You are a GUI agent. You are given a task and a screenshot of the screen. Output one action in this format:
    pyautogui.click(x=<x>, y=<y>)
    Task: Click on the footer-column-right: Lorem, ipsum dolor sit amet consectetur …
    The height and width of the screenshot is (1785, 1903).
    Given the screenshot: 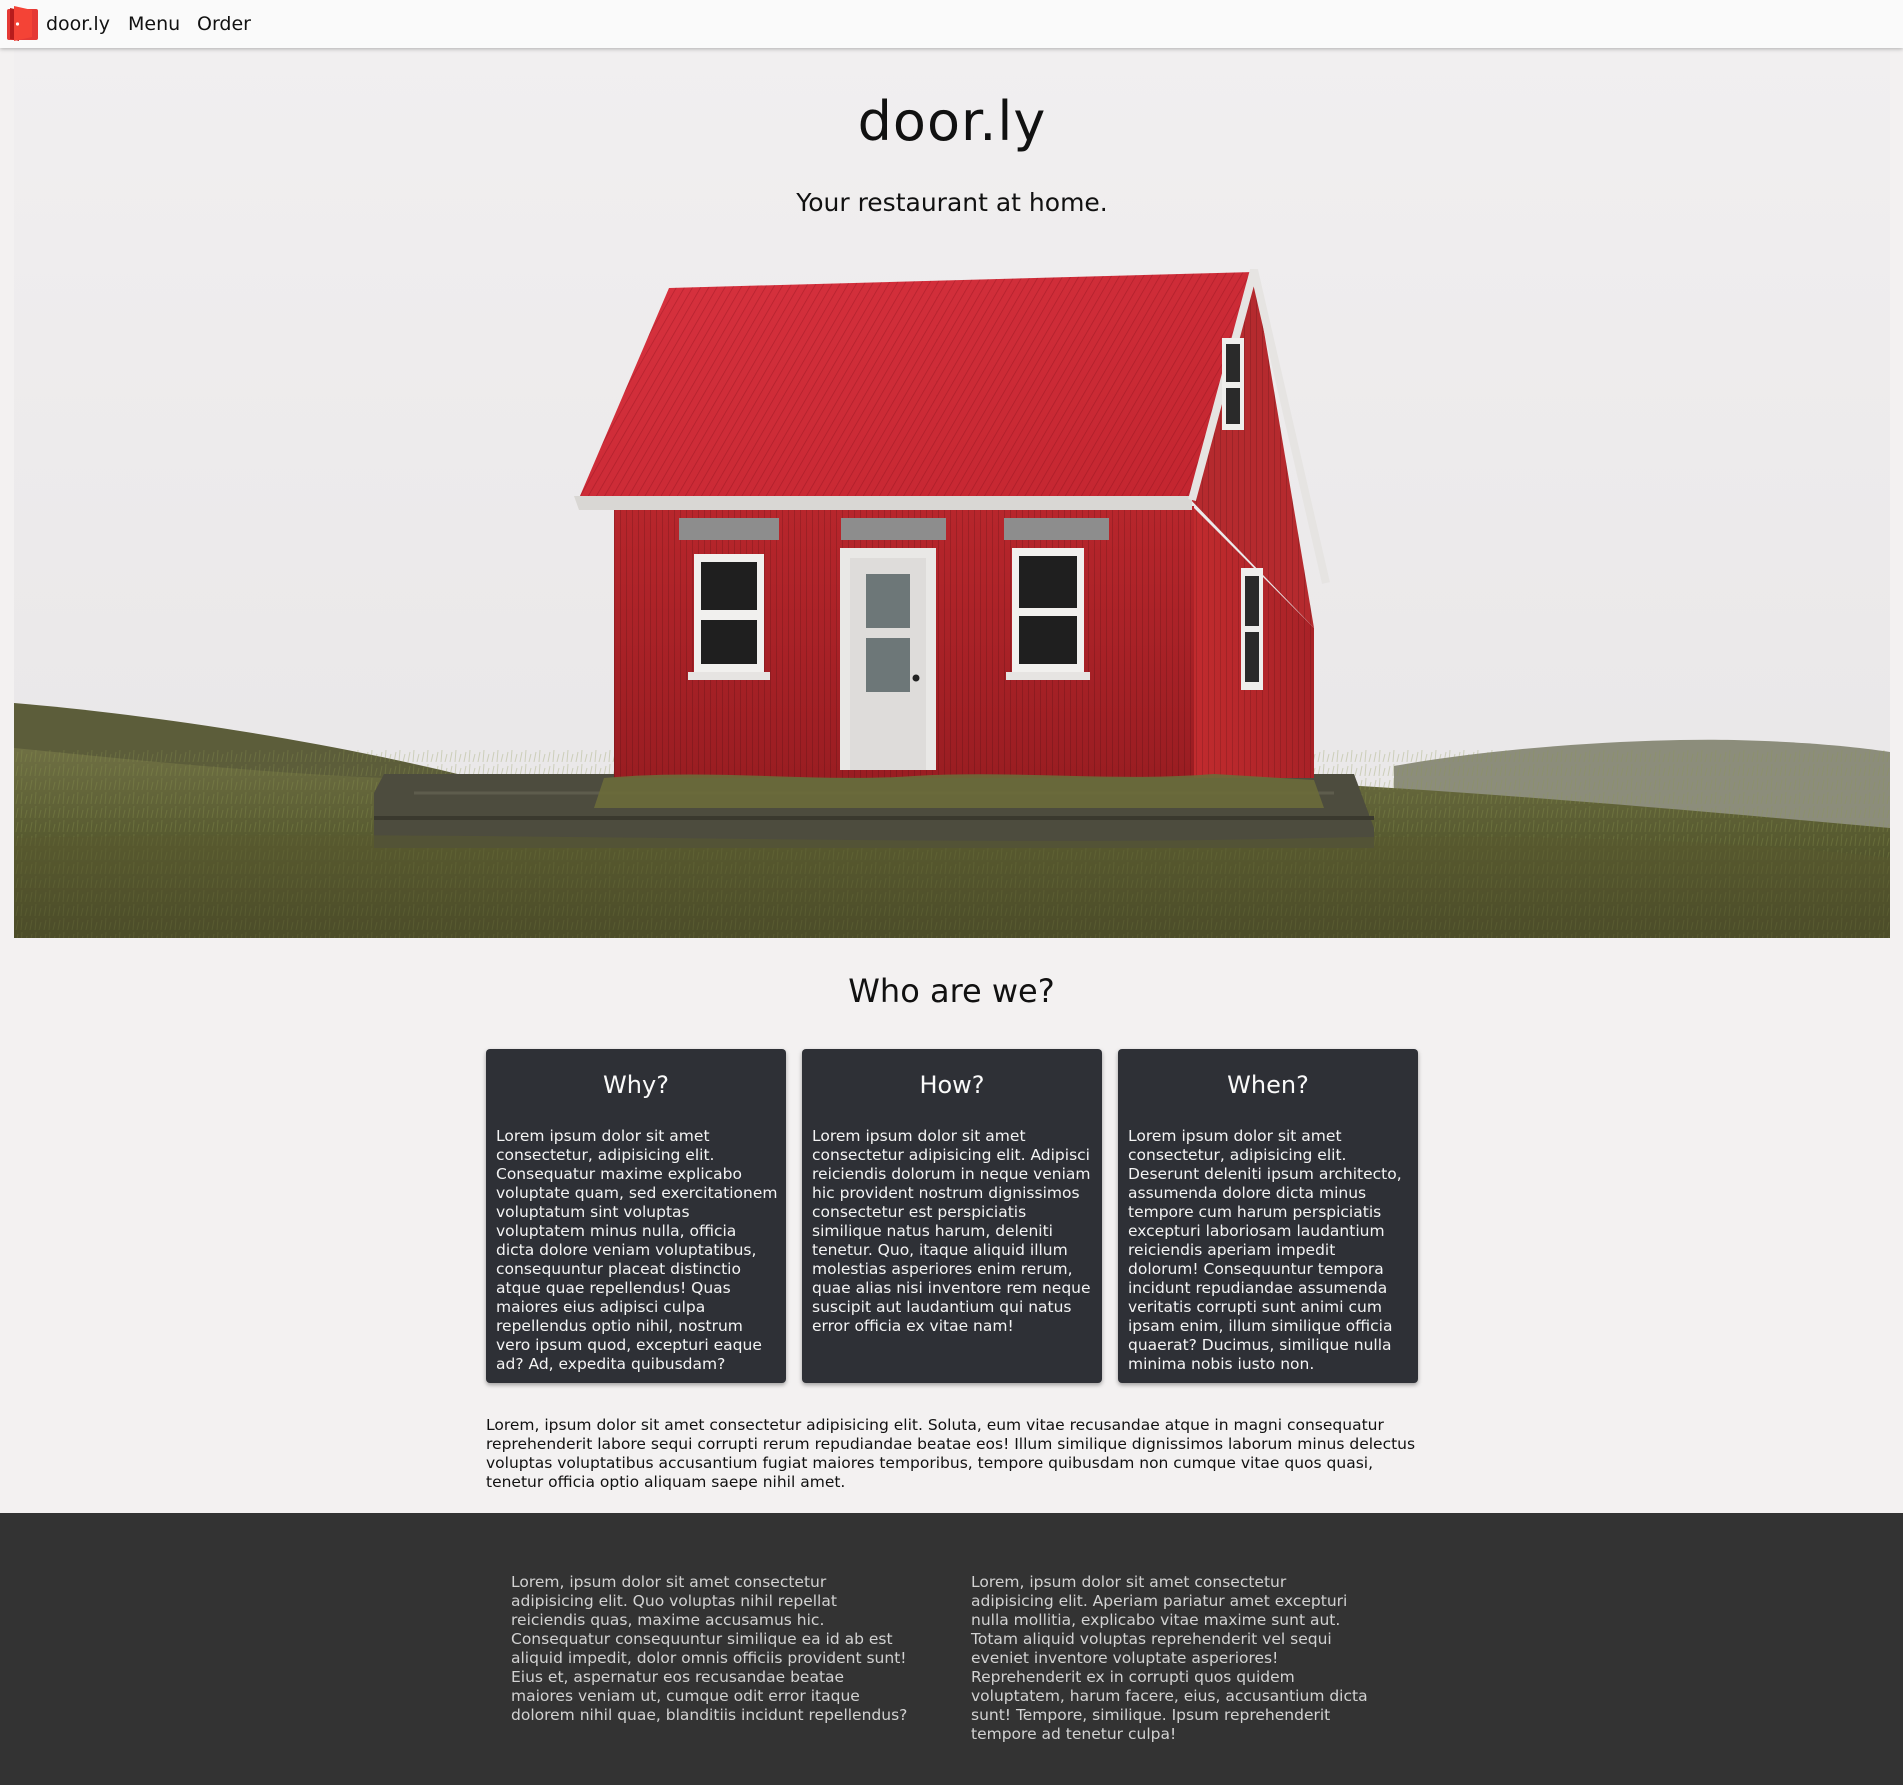 What is the action you would take?
    pyautogui.click(x=1169, y=1658)
    